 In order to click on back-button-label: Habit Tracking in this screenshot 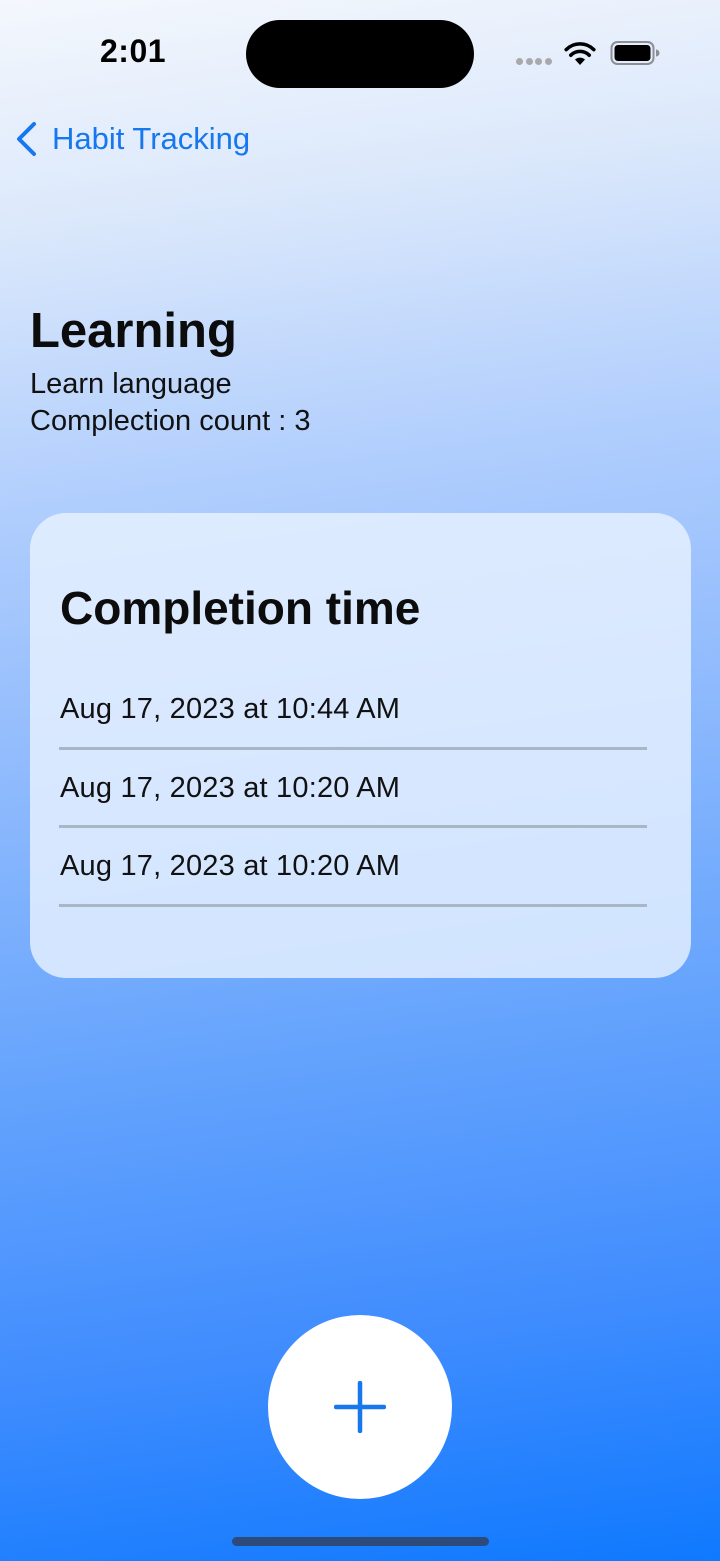, I will do `click(151, 138)`.